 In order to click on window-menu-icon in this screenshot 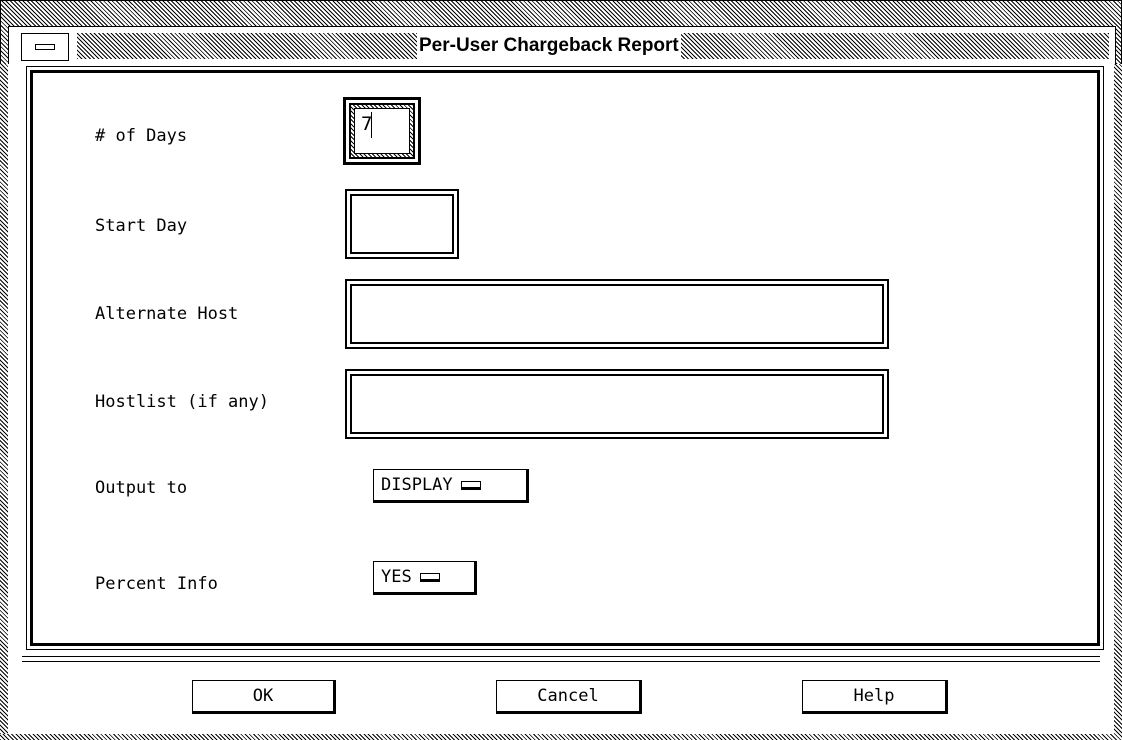, I will do `click(45, 47)`.